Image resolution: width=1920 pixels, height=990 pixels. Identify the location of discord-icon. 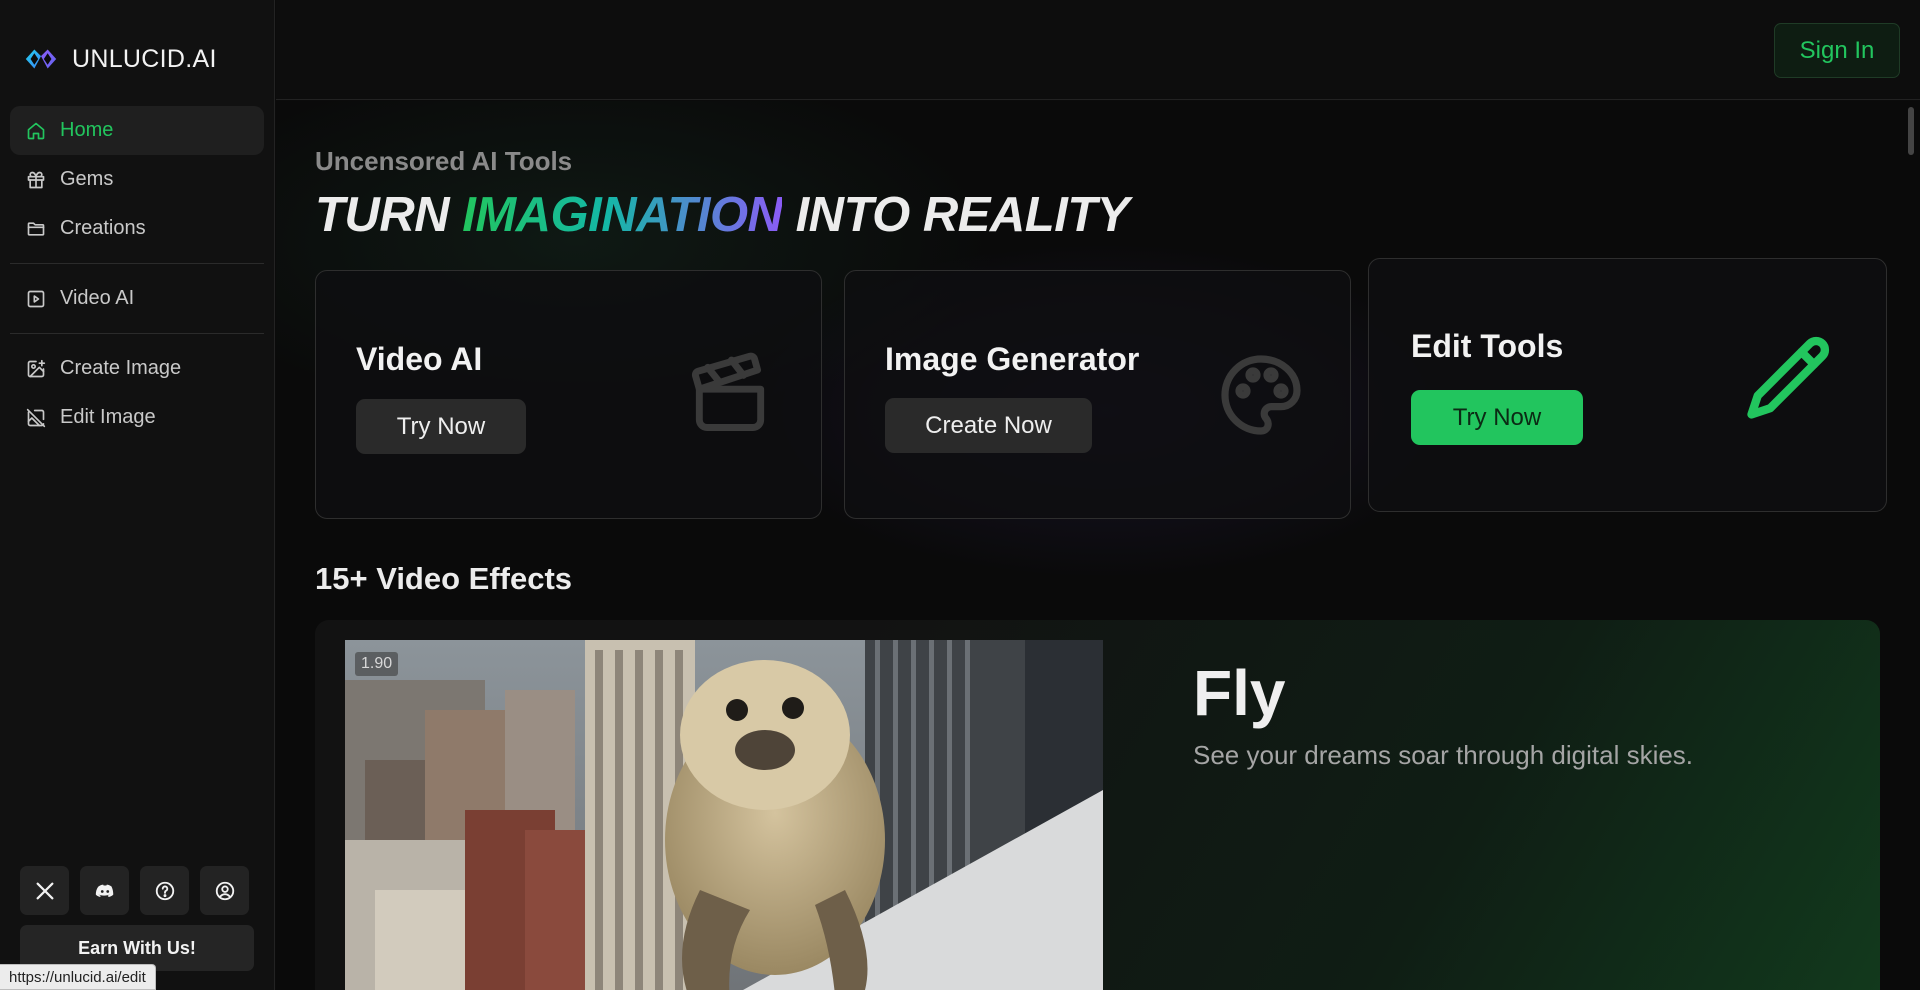
(104, 890).